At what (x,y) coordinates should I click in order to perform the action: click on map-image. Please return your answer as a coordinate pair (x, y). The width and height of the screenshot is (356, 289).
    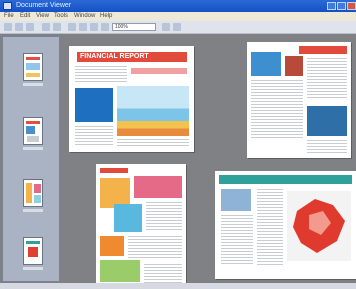
    Looking at the image, I should click on (319, 226).